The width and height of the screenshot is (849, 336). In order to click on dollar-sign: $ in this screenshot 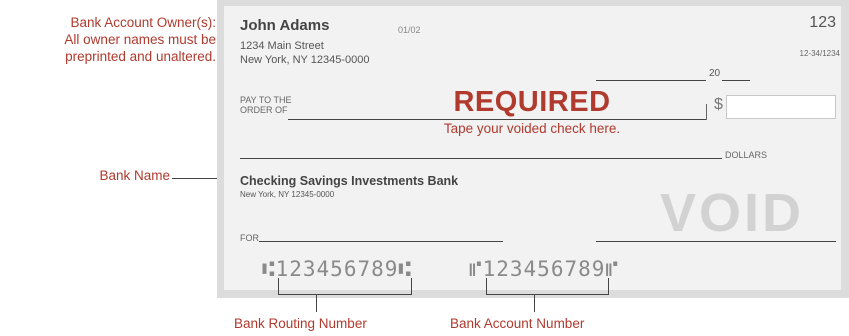, I will do `click(718, 104)`.